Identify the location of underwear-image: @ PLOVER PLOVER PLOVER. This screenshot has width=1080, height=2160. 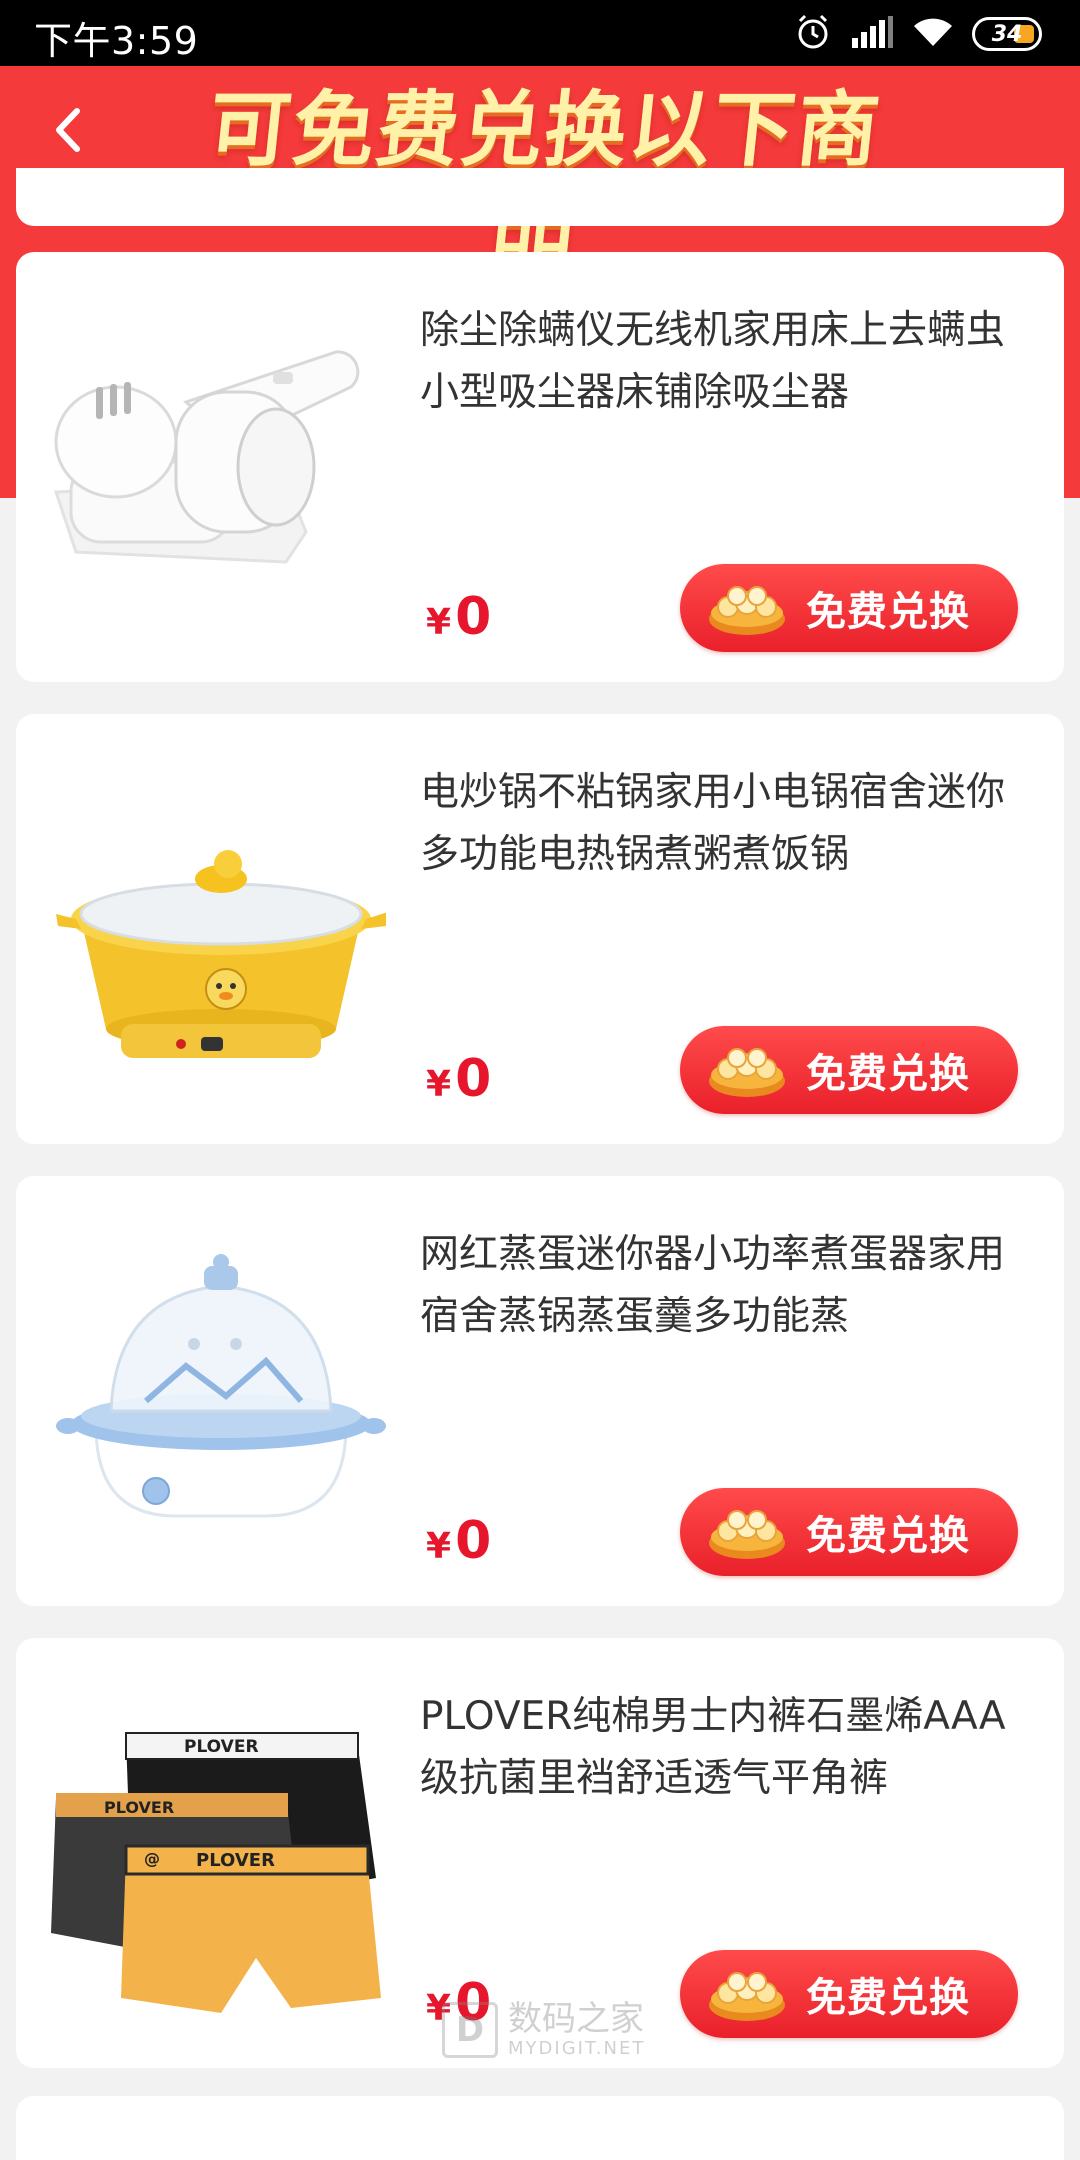
(211, 1853).